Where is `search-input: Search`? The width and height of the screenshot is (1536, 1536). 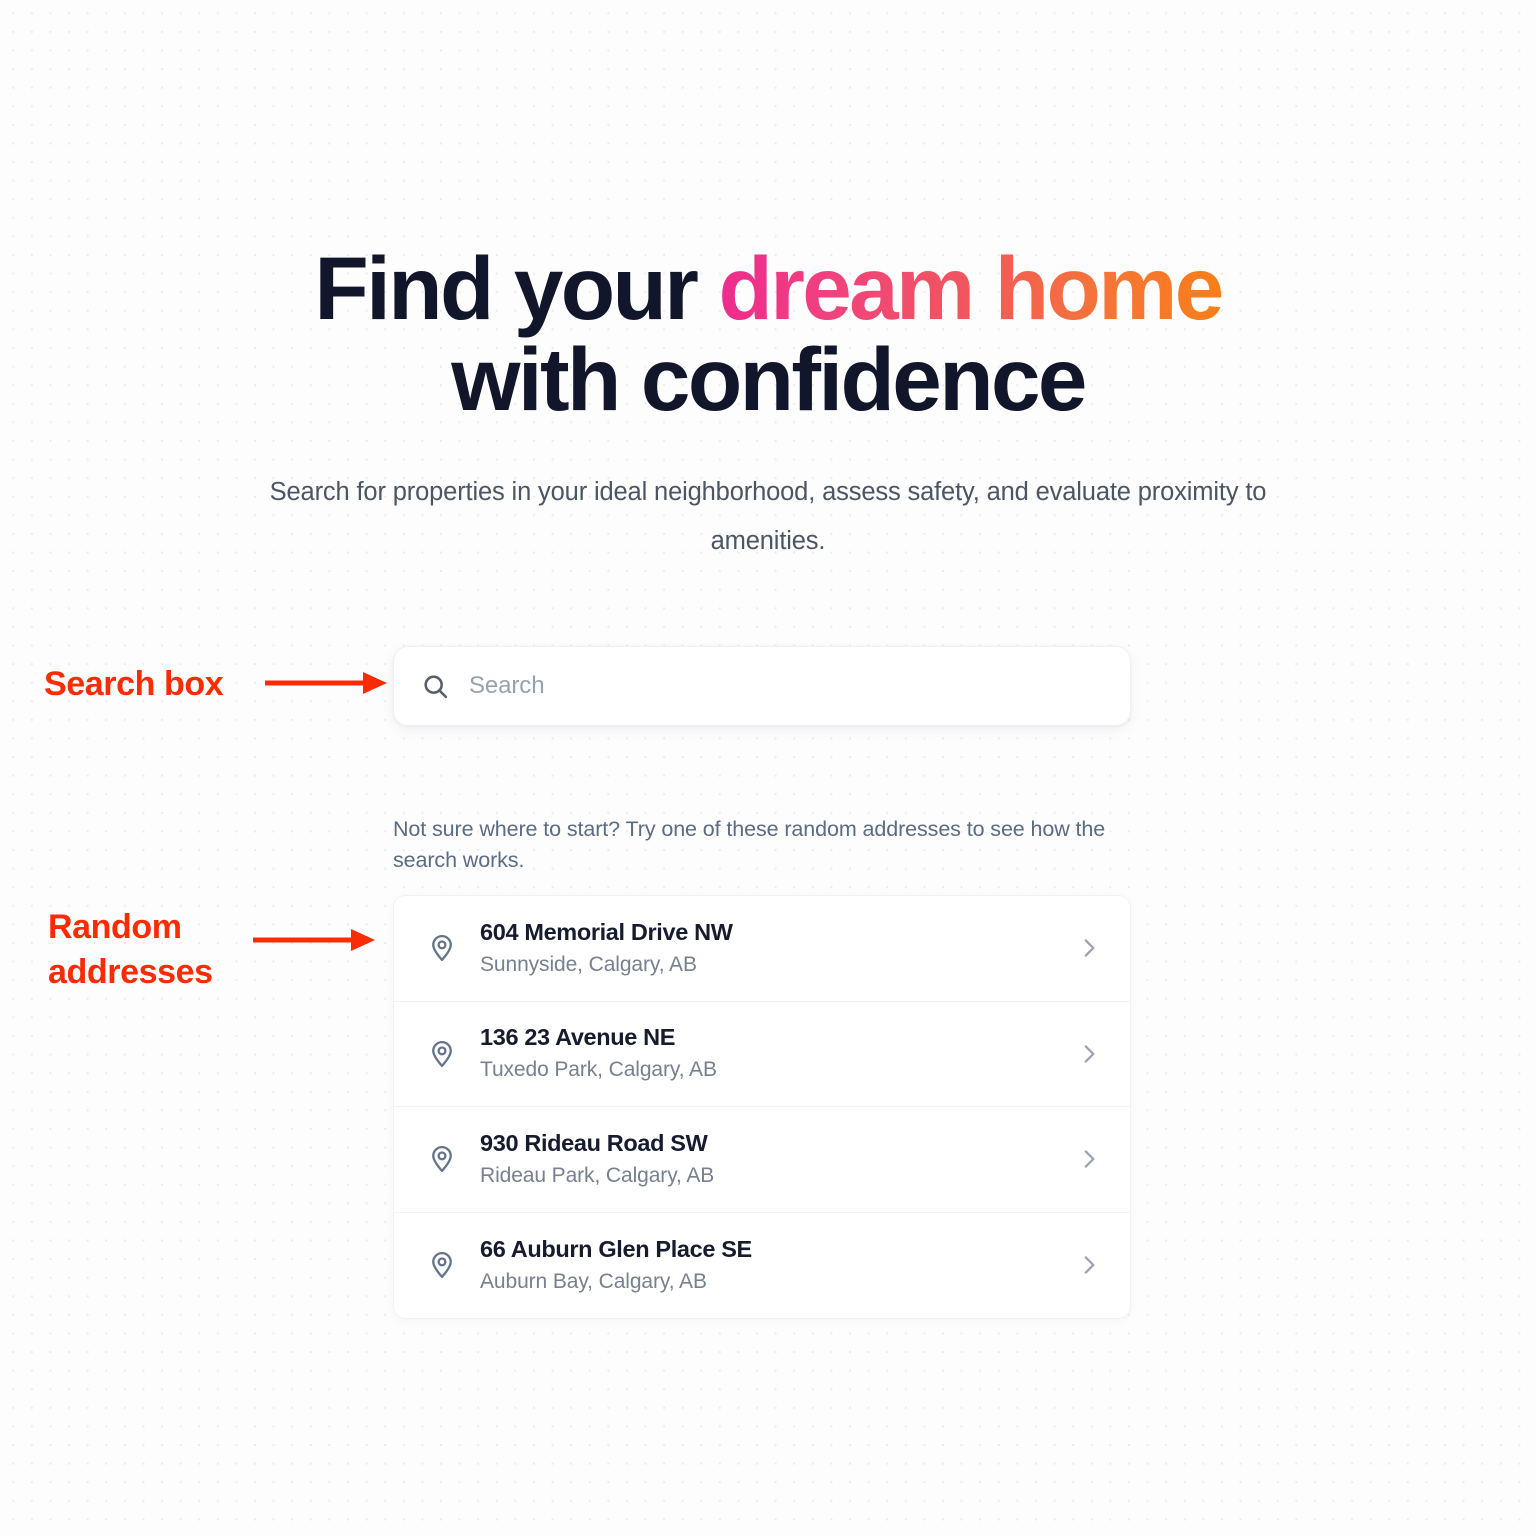
search-input: Search is located at coordinates (507, 686).